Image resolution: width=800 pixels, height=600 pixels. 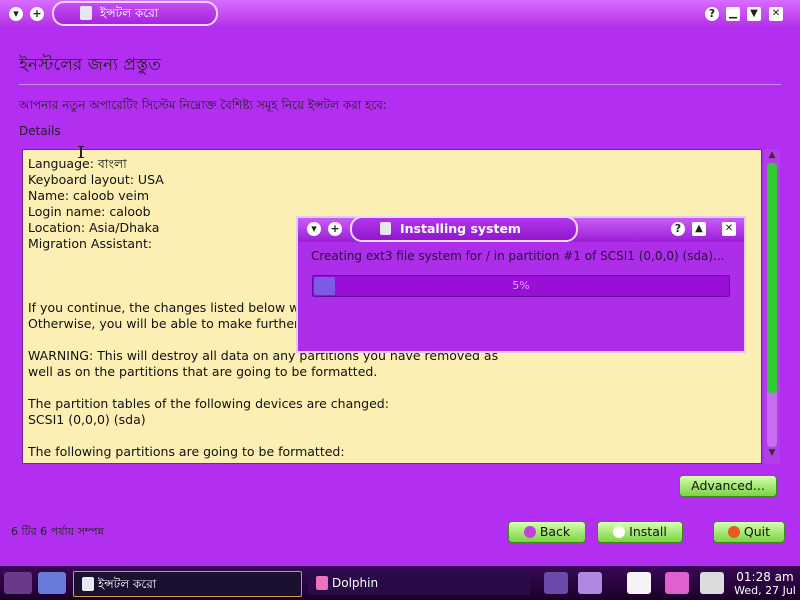 I want to click on dialog-titlebar: ▾ + Installing system ? ▲ ✕, so click(x=521, y=229).